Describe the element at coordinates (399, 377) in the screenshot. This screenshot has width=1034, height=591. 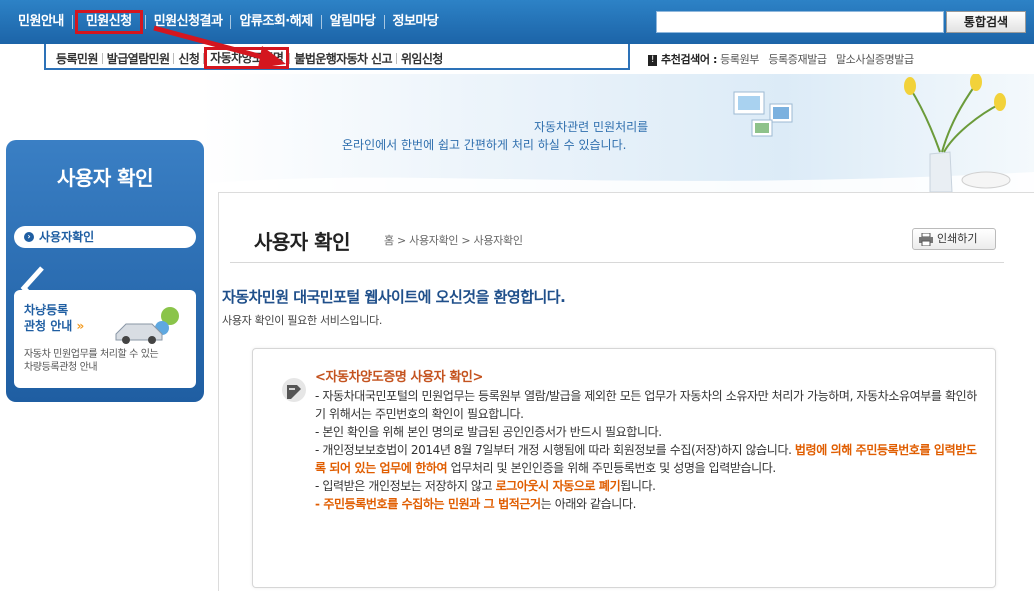
I see `notice-heading: <자동차양도증명 사용자 확인>` at that location.